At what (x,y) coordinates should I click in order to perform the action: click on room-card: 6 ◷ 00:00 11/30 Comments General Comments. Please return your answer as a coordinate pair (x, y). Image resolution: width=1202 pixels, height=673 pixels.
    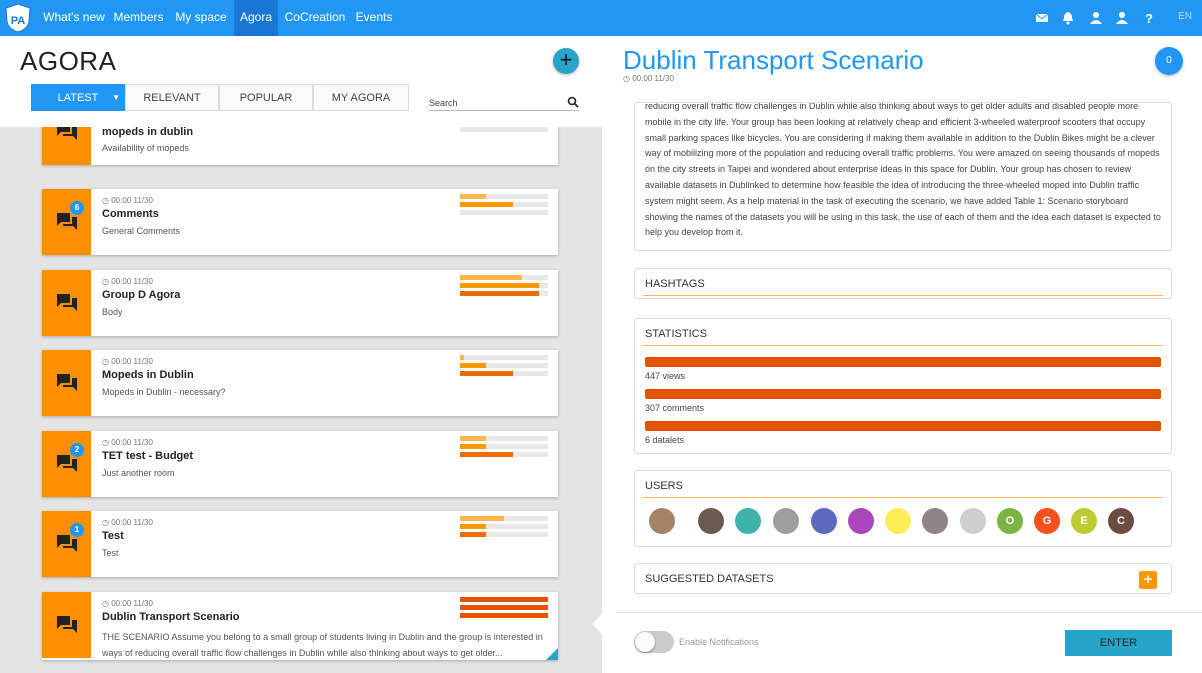
    Looking at the image, I should click on (300, 222).